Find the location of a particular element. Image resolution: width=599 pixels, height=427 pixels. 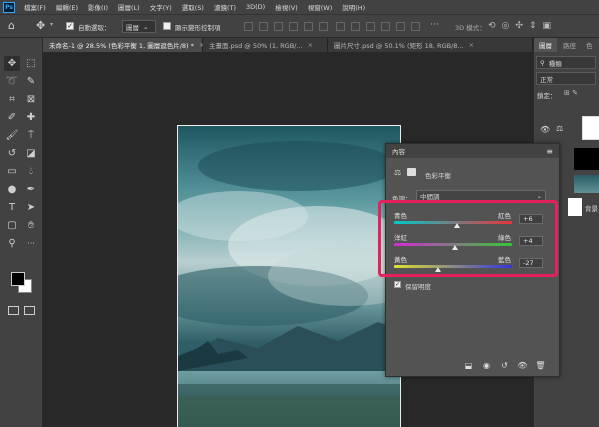

more-options-icon: ··· is located at coordinates (434, 25).